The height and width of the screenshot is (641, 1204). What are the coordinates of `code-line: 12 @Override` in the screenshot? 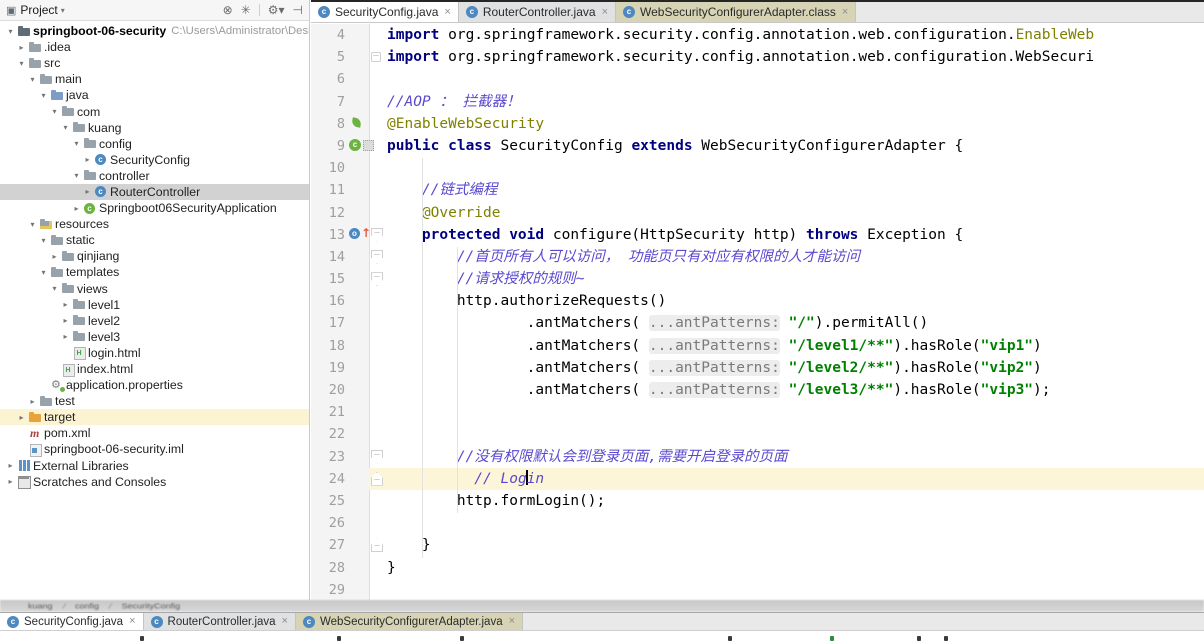 It's located at (757, 213).